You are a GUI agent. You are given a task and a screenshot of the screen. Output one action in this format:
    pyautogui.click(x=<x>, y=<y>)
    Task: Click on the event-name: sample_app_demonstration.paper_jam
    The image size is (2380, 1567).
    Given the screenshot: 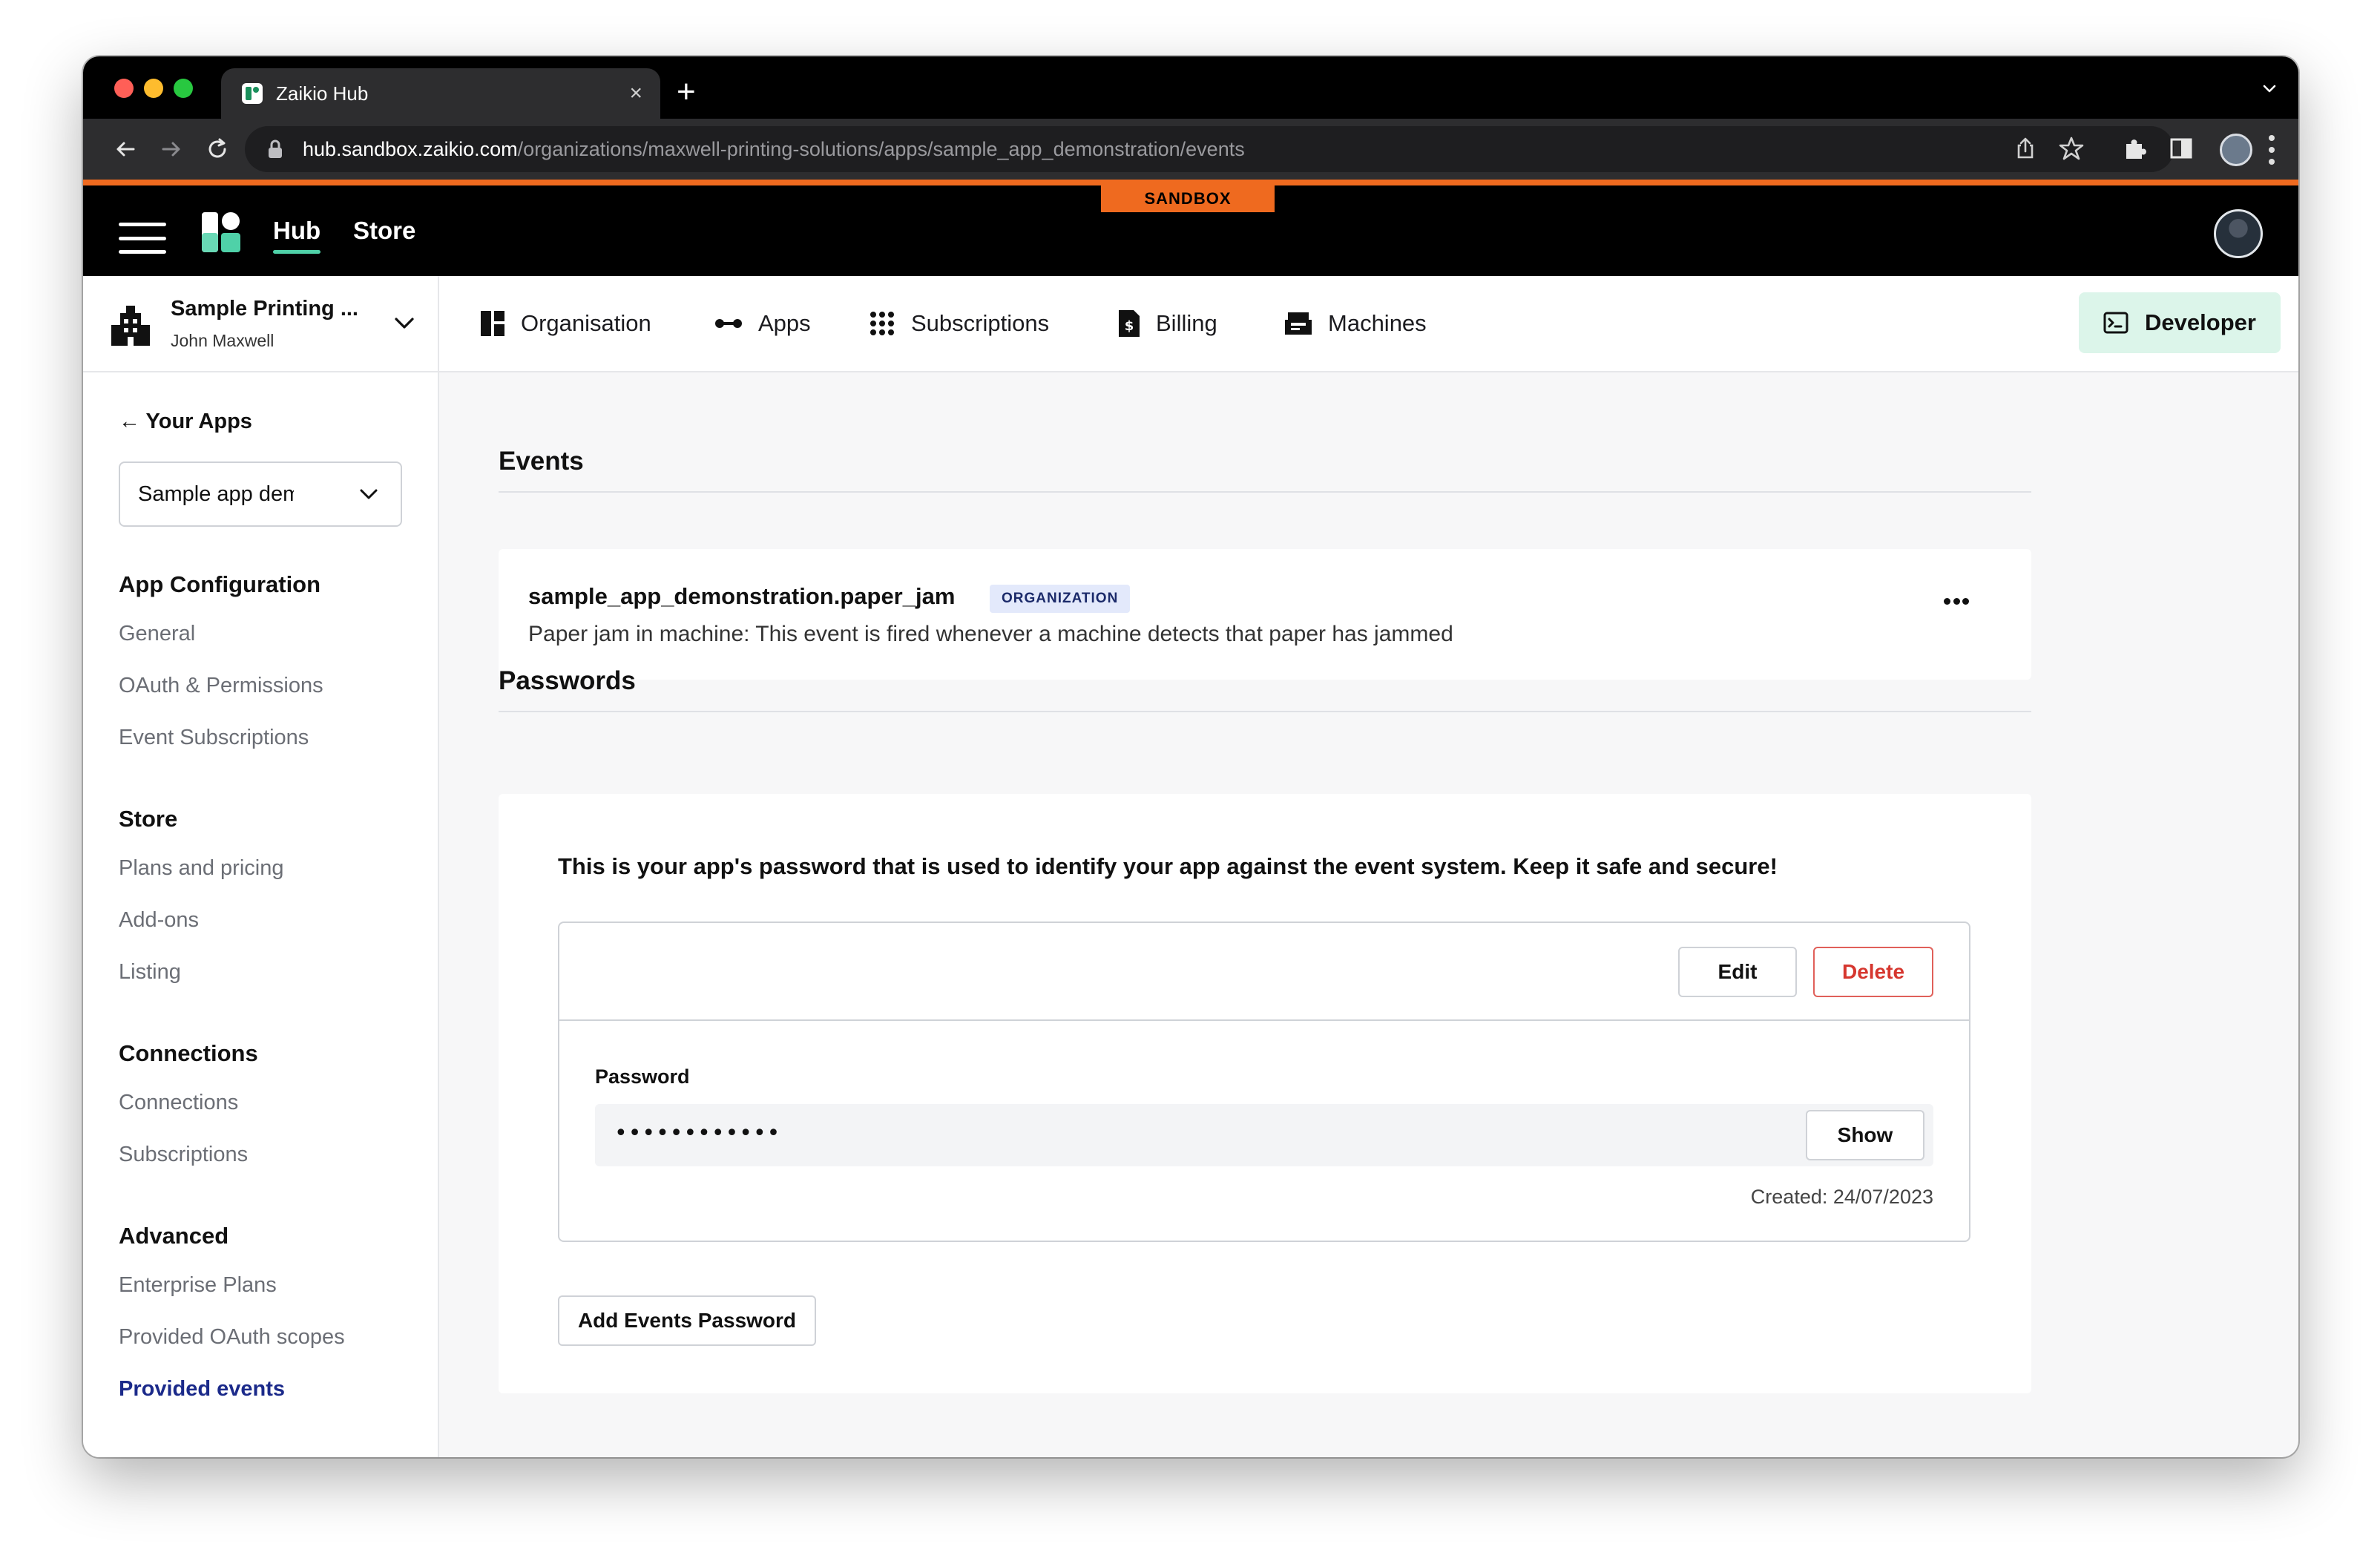 What is the action you would take?
    pyautogui.click(x=742, y=596)
    